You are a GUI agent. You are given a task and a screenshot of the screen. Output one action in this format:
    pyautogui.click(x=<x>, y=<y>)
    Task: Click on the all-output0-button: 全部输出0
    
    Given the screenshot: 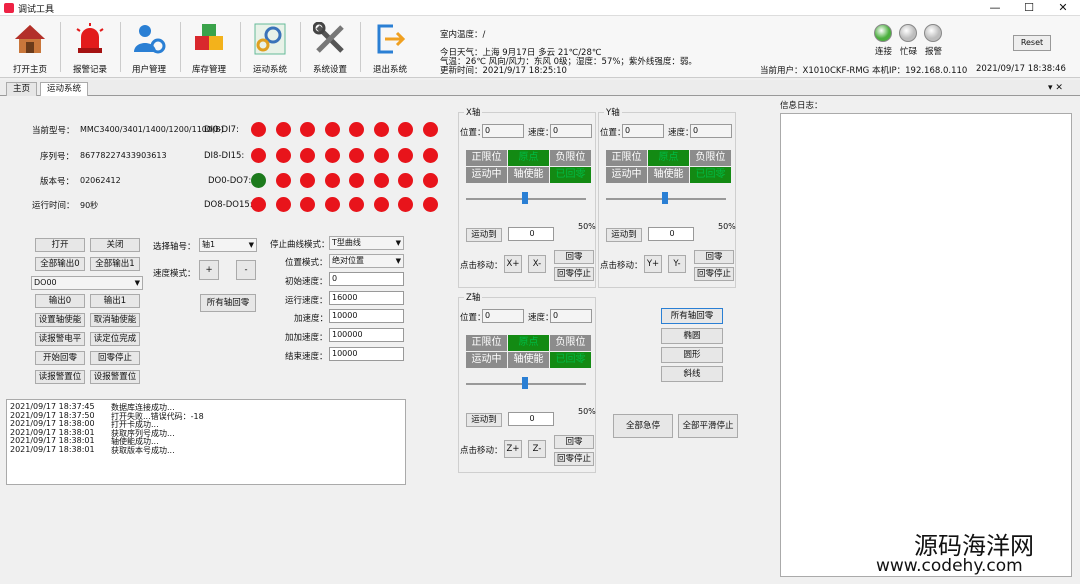 What is the action you would take?
    pyautogui.click(x=60, y=264)
    